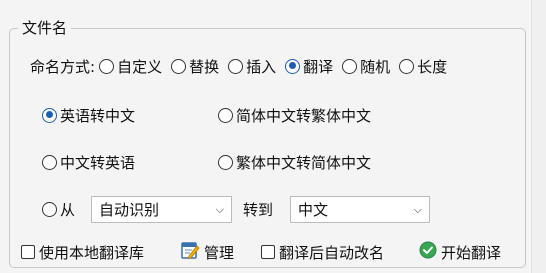 Image resolution: width=546 pixels, height=273 pixels. What do you see at coordinates (204, 66) in the screenshot?
I see `naming-option-label: 替换` at bounding box center [204, 66].